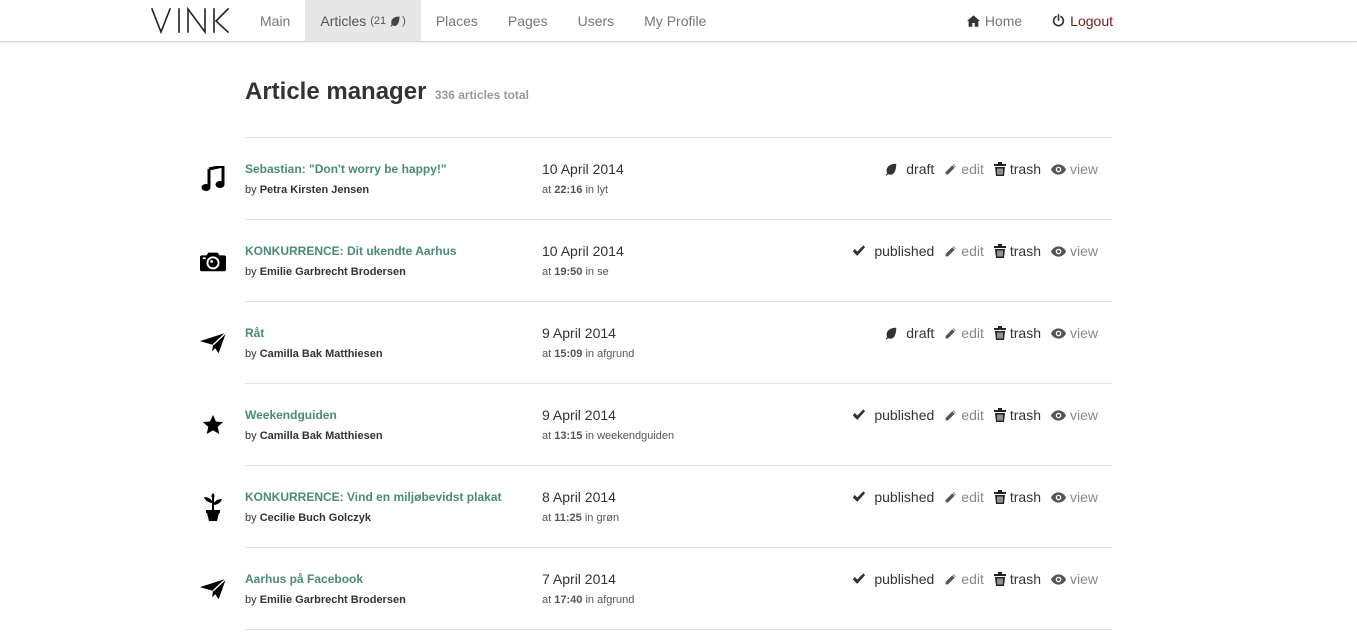  What do you see at coordinates (596, 20) in the screenshot?
I see `nav-item-users: Users` at bounding box center [596, 20].